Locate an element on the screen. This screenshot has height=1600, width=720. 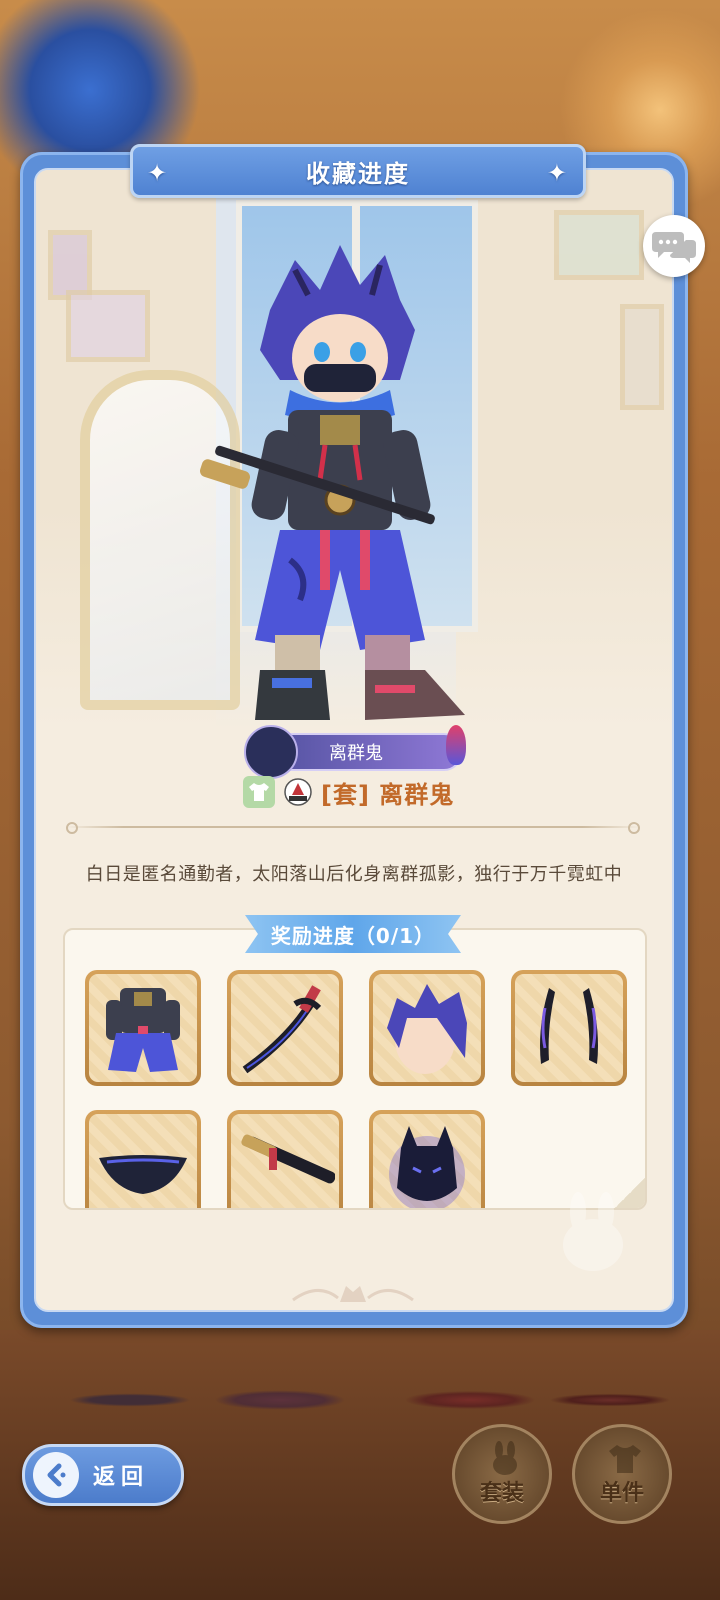
set-button: 套装 is located at coordinates (502, 1474).